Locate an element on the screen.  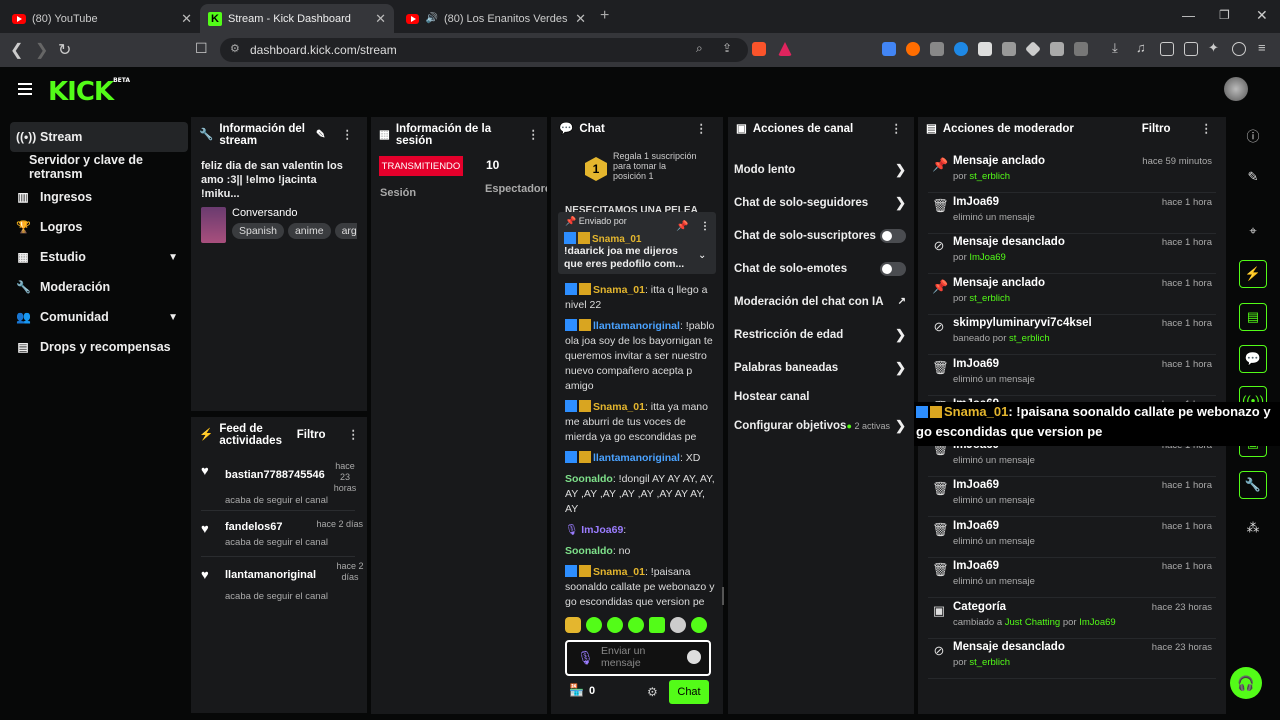
brave-rewards-icon is located at coordinates (785, 49).